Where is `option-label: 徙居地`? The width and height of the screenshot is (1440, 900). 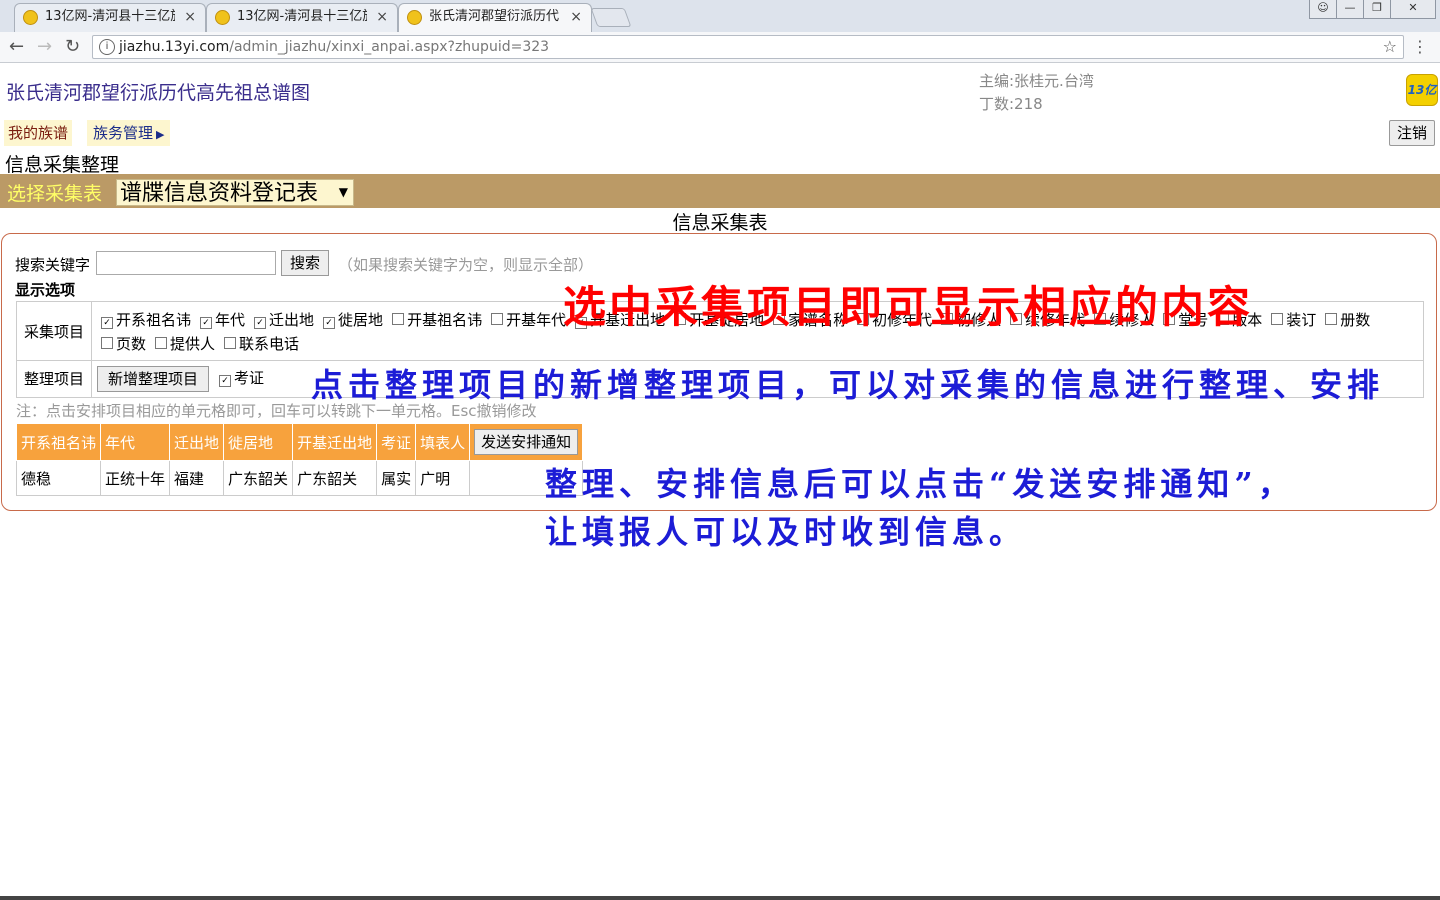 option-label: 徙居地 is located at coordinates (361, 320).